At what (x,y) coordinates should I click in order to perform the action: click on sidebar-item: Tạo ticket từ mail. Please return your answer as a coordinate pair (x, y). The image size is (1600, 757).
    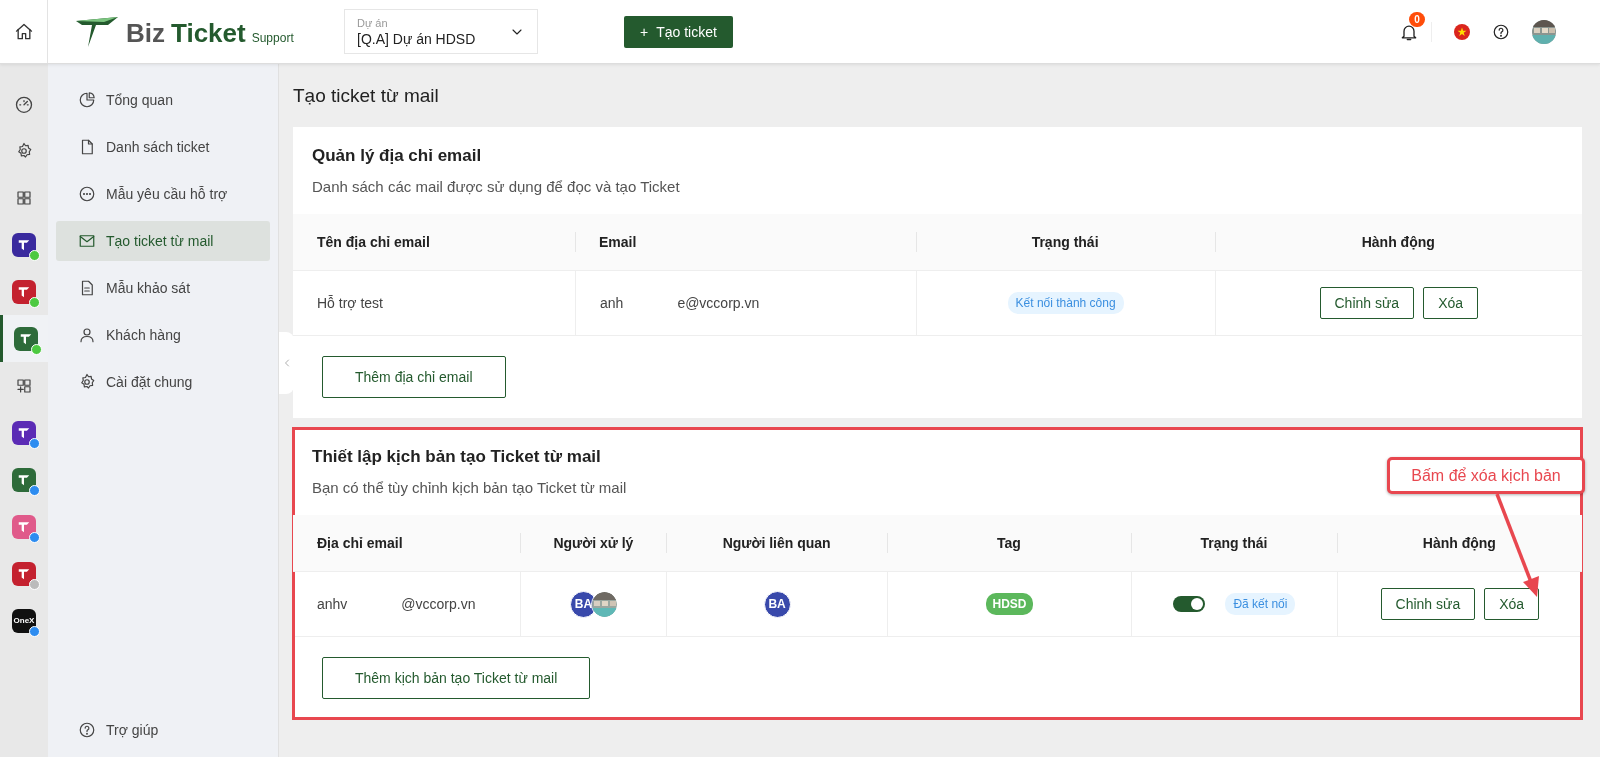
    Looking at the image, I should click on (163, 241).